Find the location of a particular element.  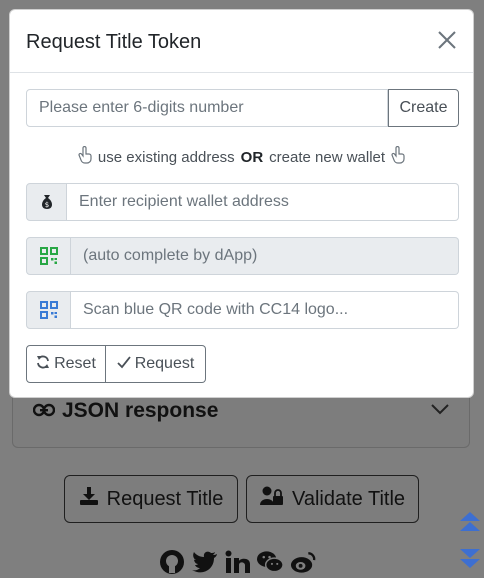

money-bag-icon: $ is located at coordinates (46, 202).